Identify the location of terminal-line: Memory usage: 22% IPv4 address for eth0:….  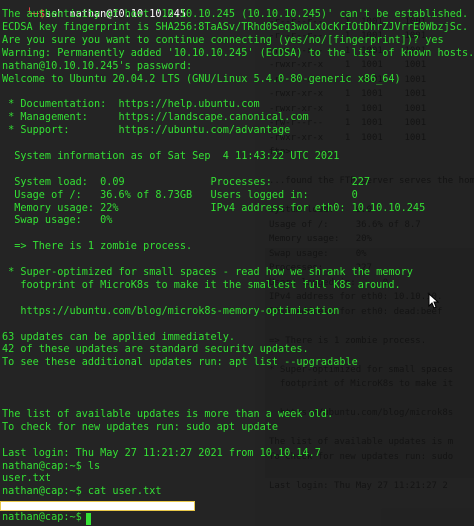
(214, 208).